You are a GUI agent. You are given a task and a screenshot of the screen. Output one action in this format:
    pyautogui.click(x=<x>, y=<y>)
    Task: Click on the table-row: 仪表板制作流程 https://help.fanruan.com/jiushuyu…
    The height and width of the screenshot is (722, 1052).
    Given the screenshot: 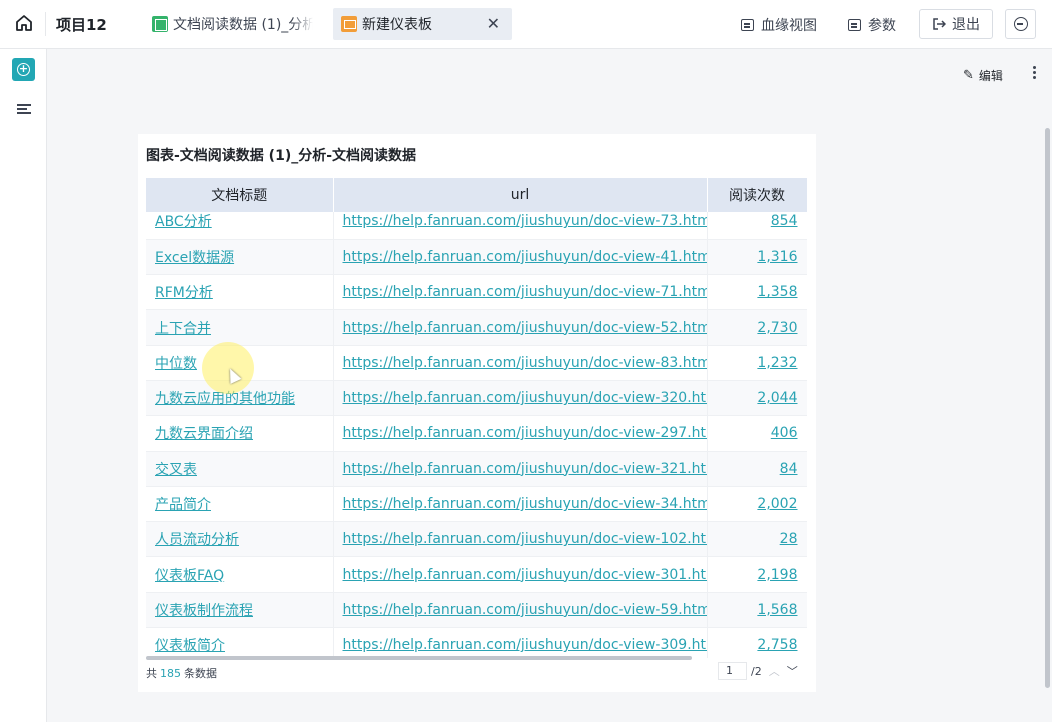 What is the action you would take?
    pyautogui.click(x=476, y=610)
    